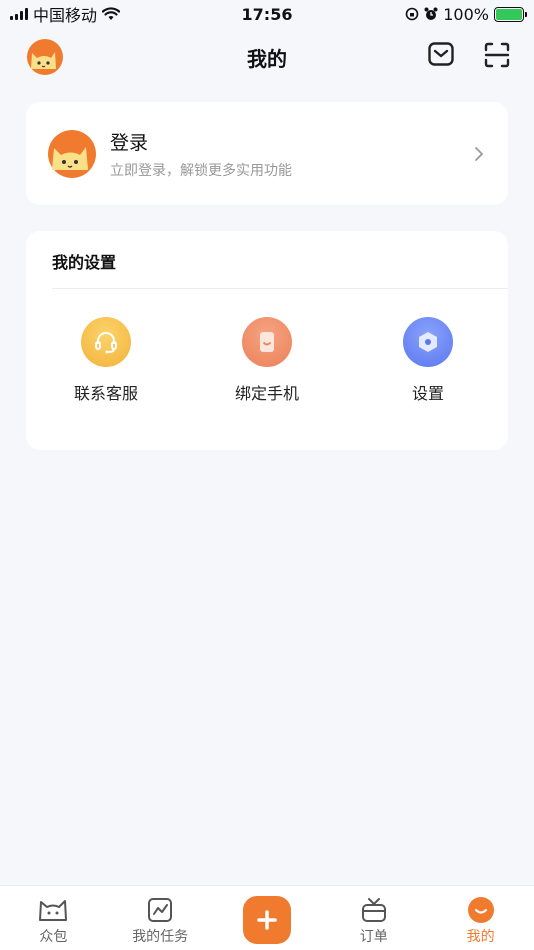 The image size is (534, 950). I want to click on login-title: 登录, so click(129, 142).